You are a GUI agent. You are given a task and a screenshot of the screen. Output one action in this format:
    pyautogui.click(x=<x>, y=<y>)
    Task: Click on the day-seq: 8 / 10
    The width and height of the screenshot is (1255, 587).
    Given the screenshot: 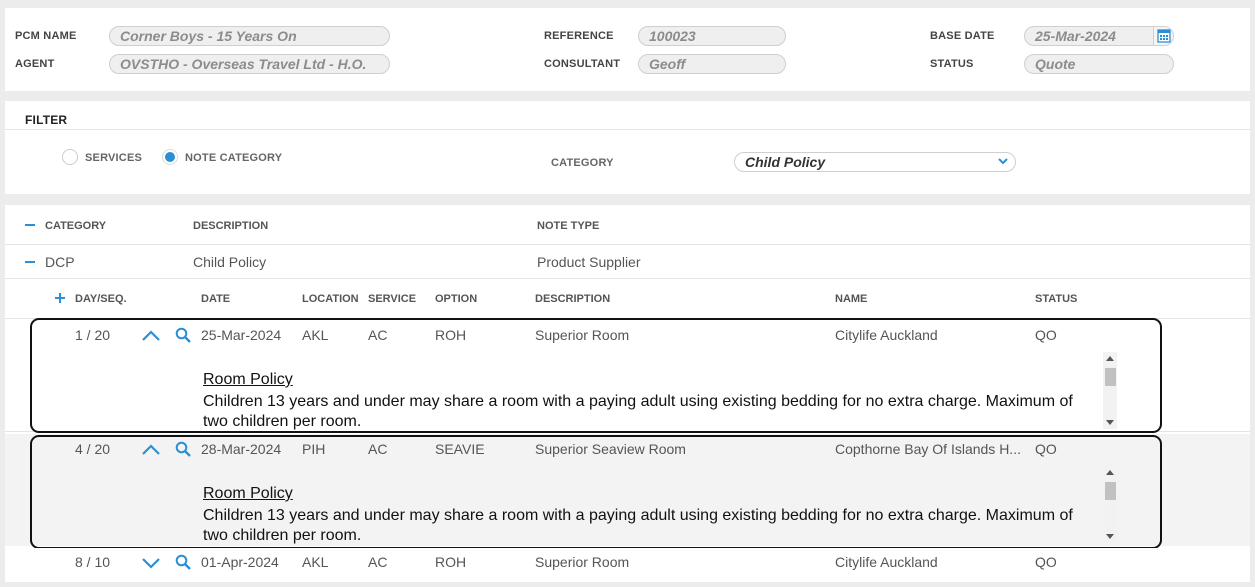 What is the action you would take?
    pyautogui.click(x=93, y=562)
    